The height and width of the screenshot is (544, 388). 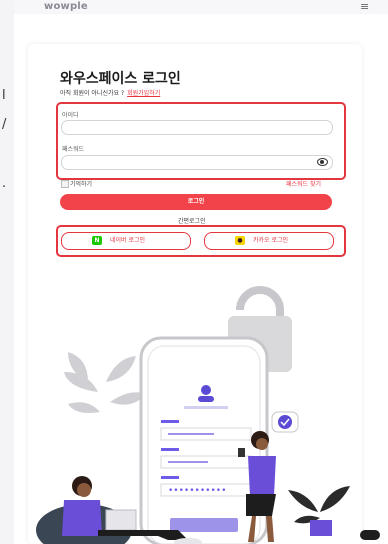 What do you see at coordinates (322, 162) in the screenshot?
I see `eye-icon` at bounding box center [322, 162].